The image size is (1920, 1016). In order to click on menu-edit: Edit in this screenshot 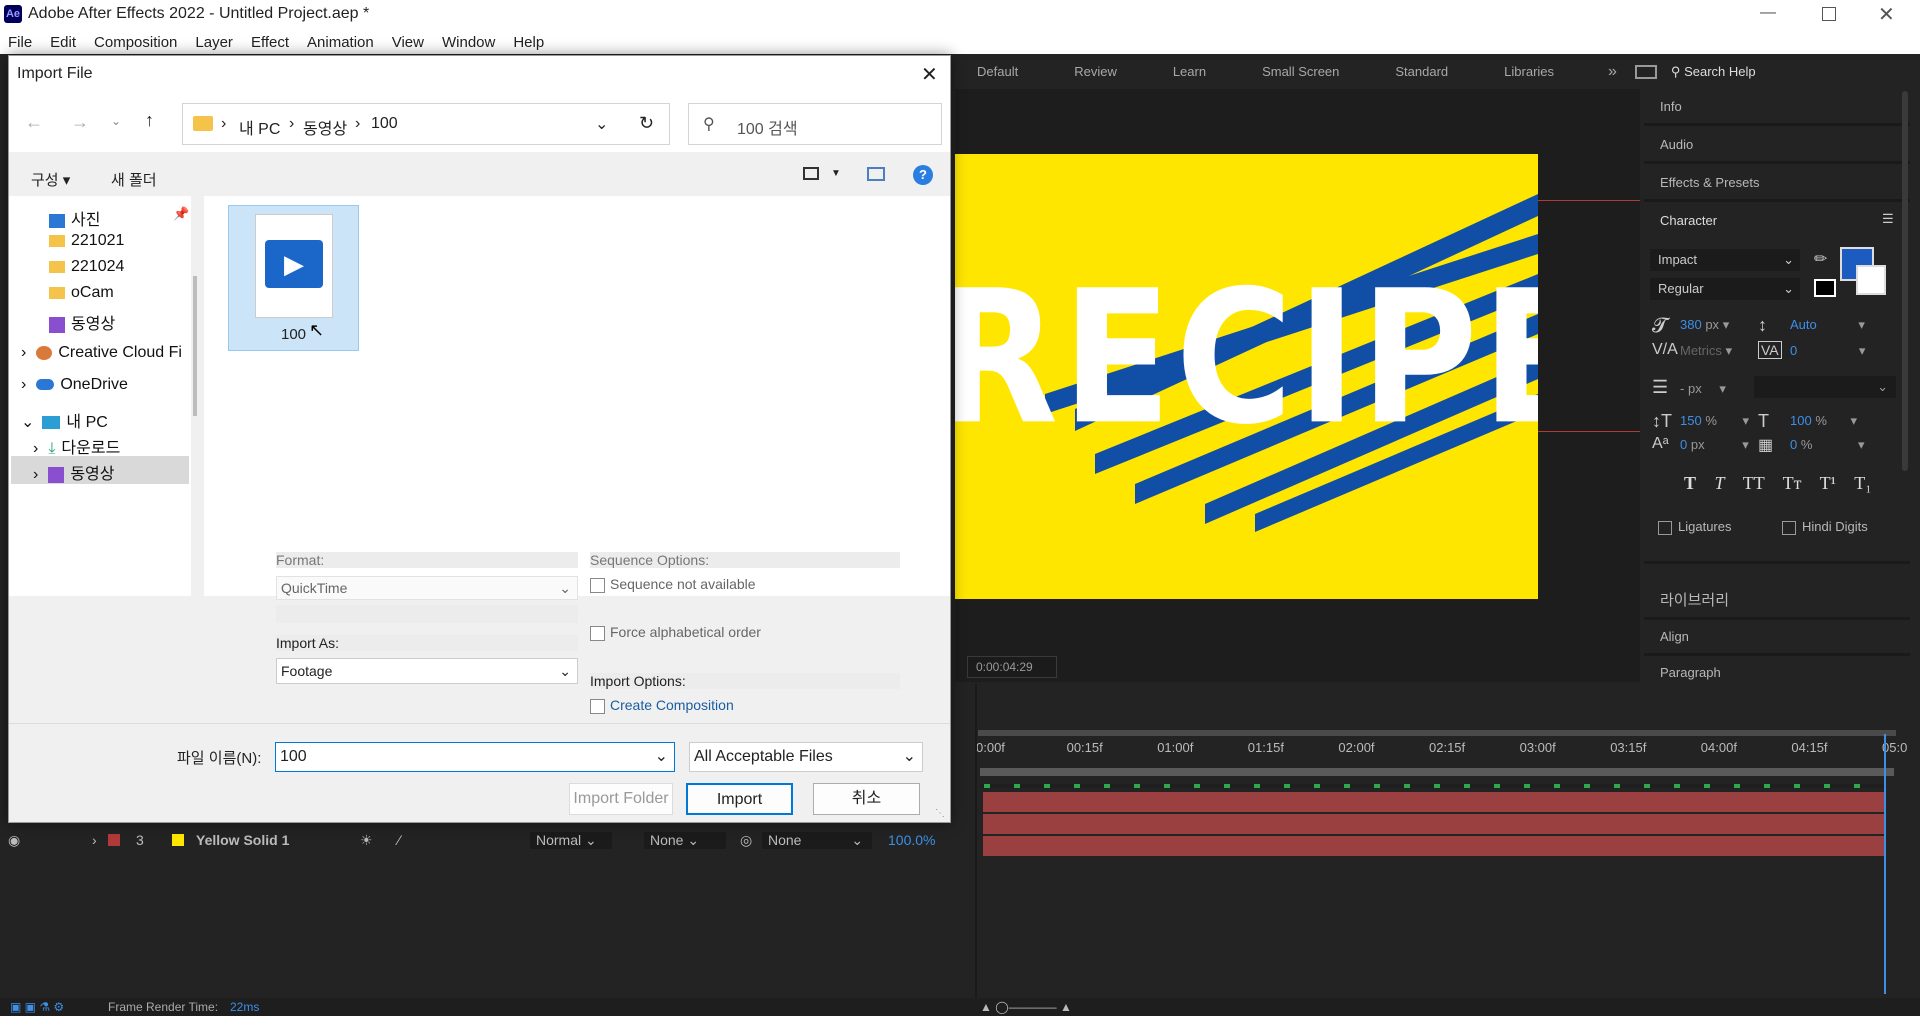, I will do `click(63, 42)`.